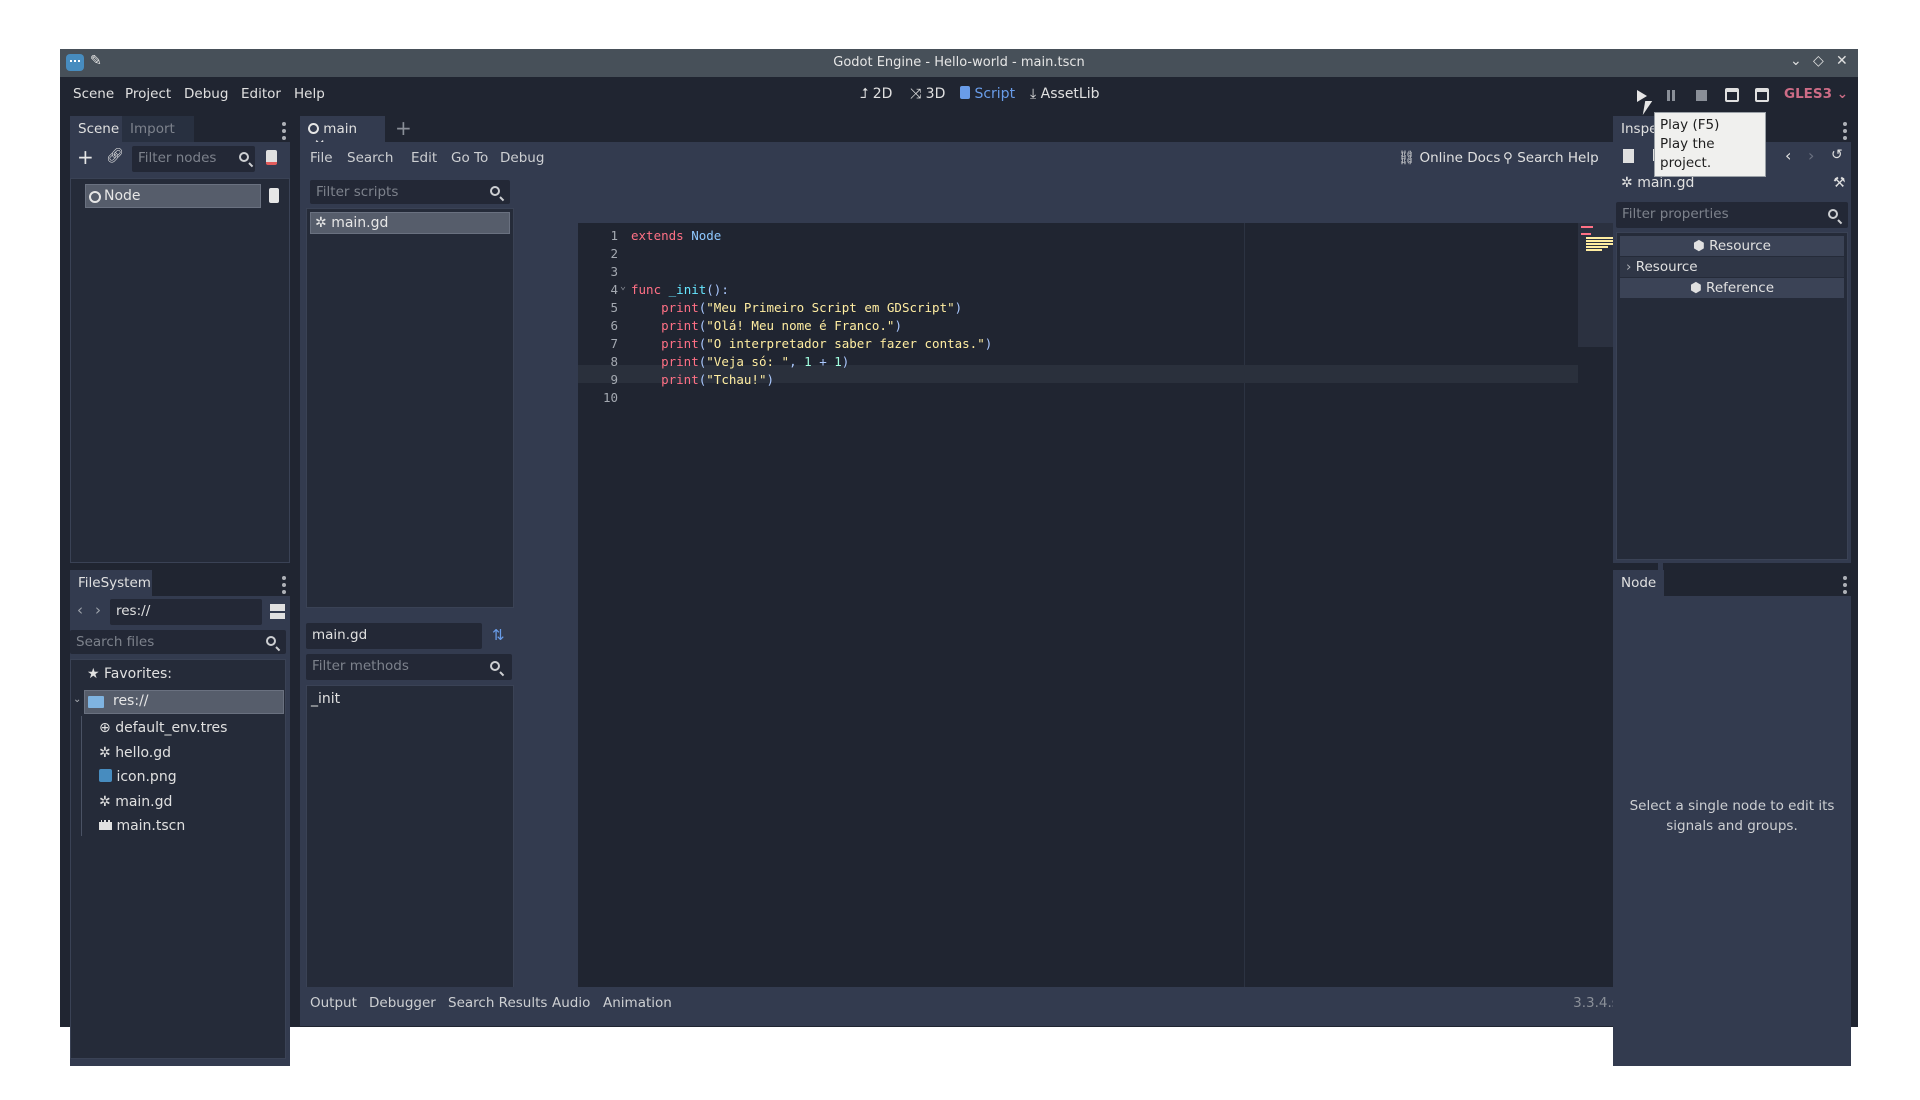 Image resolution: width=1920 pixels, height=1100 pixels. Describe the element at coordinates (333, 1003) in the screenshot. I see `tab-output: Output` at that location.